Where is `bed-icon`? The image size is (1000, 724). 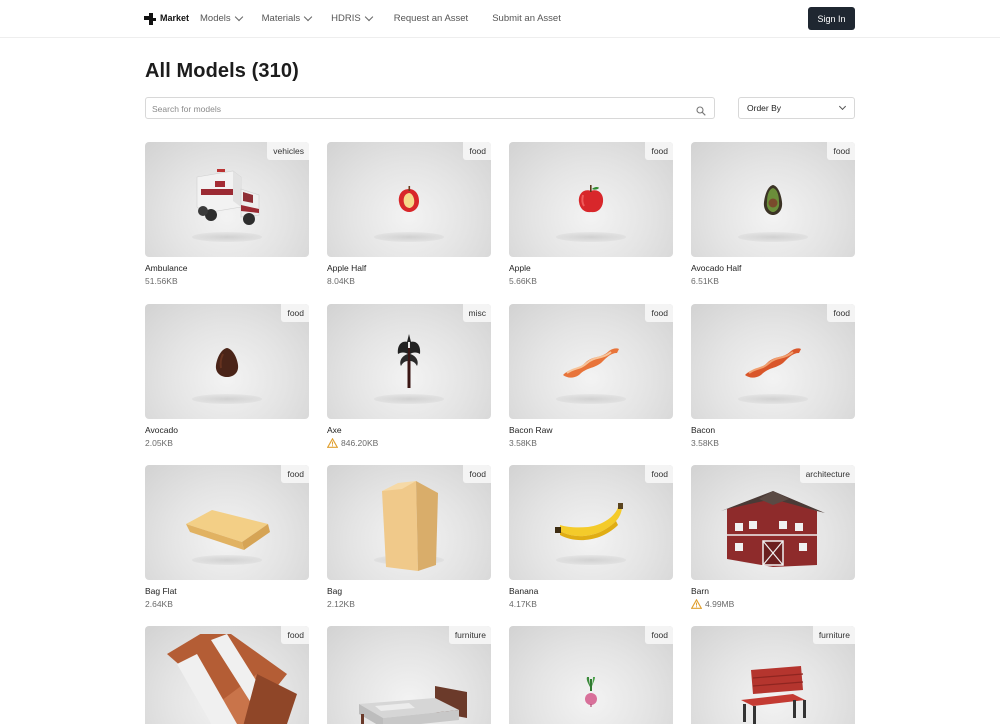 bed-icon is located at coordinates (413, 704).